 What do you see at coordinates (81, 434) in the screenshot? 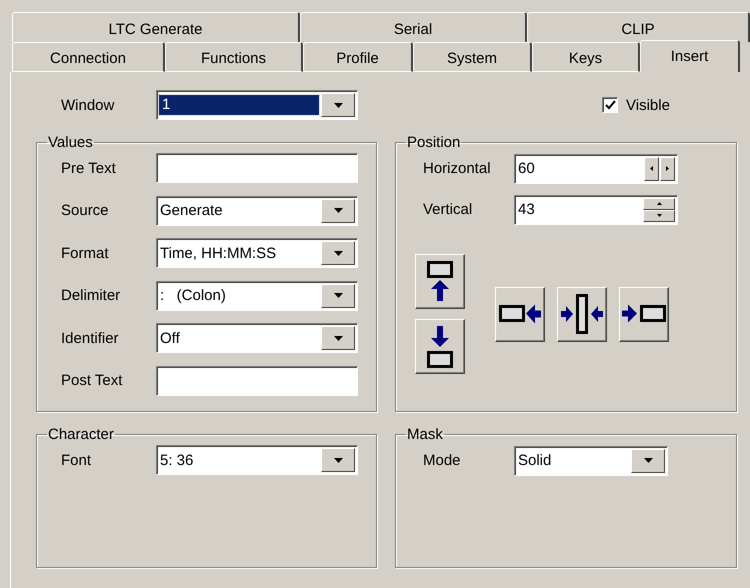
I see `group-title: Character` at bounding box center [81, 434].